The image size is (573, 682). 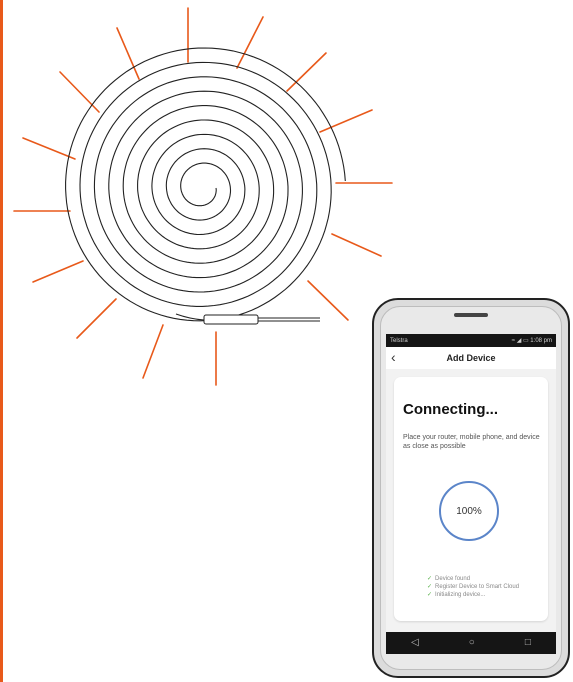 What do you see at coordinates (469, 511) in the screenshot?
I see `progress-percent: 100%` at bounding box center [469, 511].